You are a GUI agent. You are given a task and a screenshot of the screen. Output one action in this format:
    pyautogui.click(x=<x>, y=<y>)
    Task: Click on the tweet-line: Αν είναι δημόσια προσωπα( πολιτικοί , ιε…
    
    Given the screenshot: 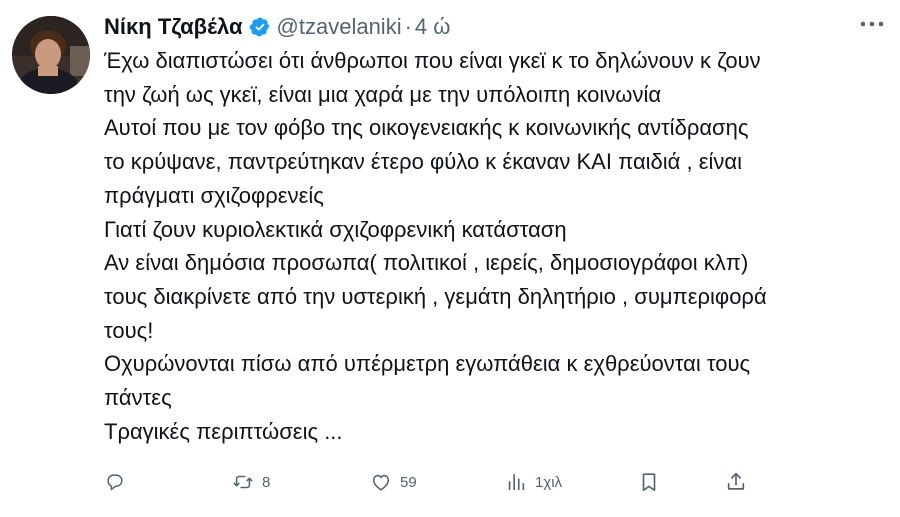 What is the action you would take?
    pyautogui.click(x=426, y=263)
    